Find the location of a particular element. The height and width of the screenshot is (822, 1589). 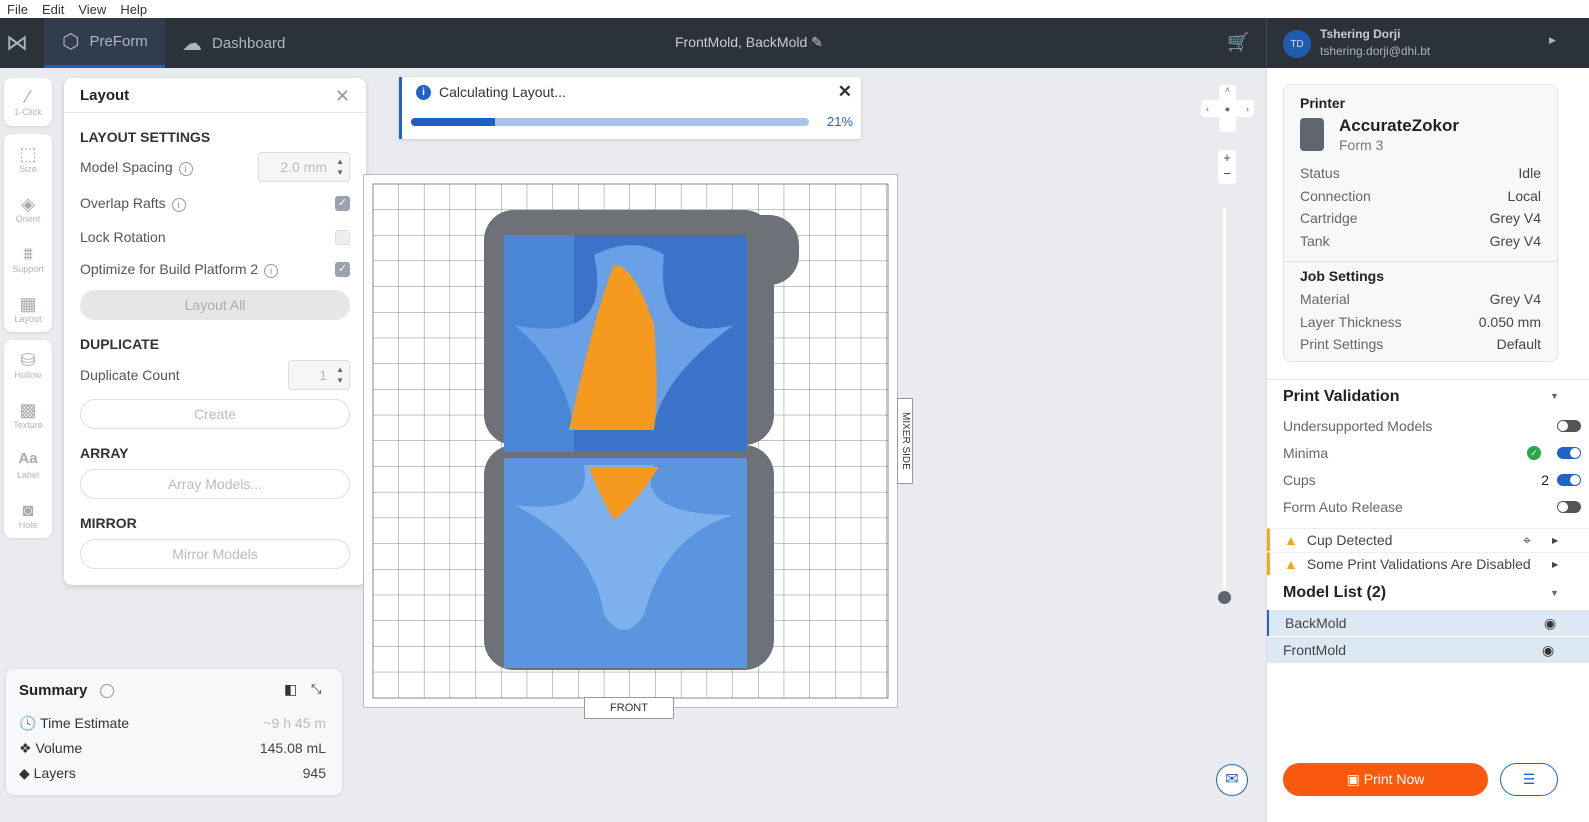

eye-icon: ● is located at coordinates (1227, 109).